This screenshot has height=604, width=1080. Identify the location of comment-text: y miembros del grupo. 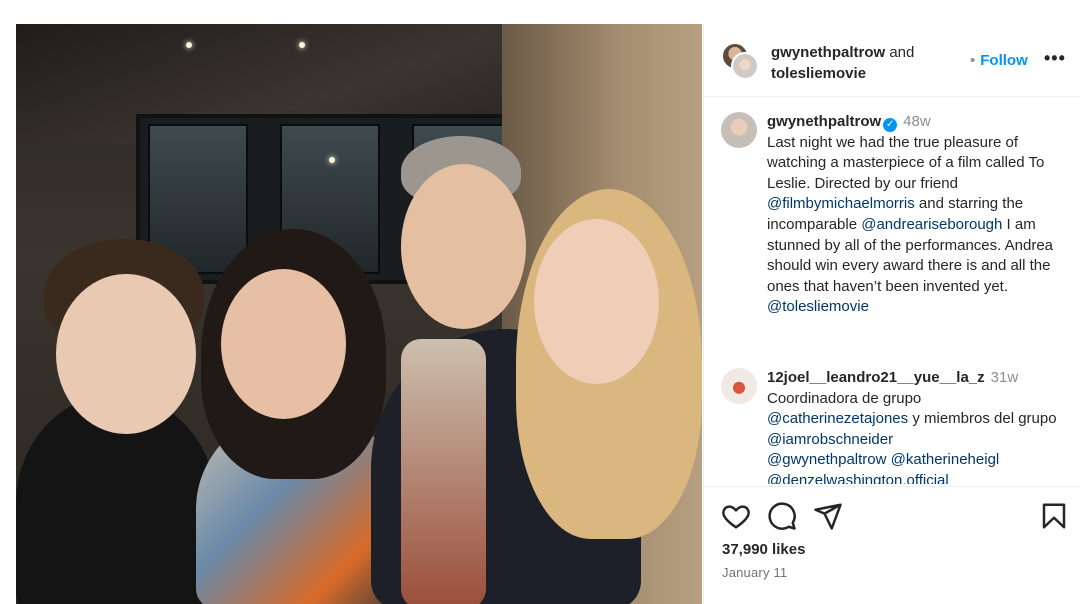
(982, 419).